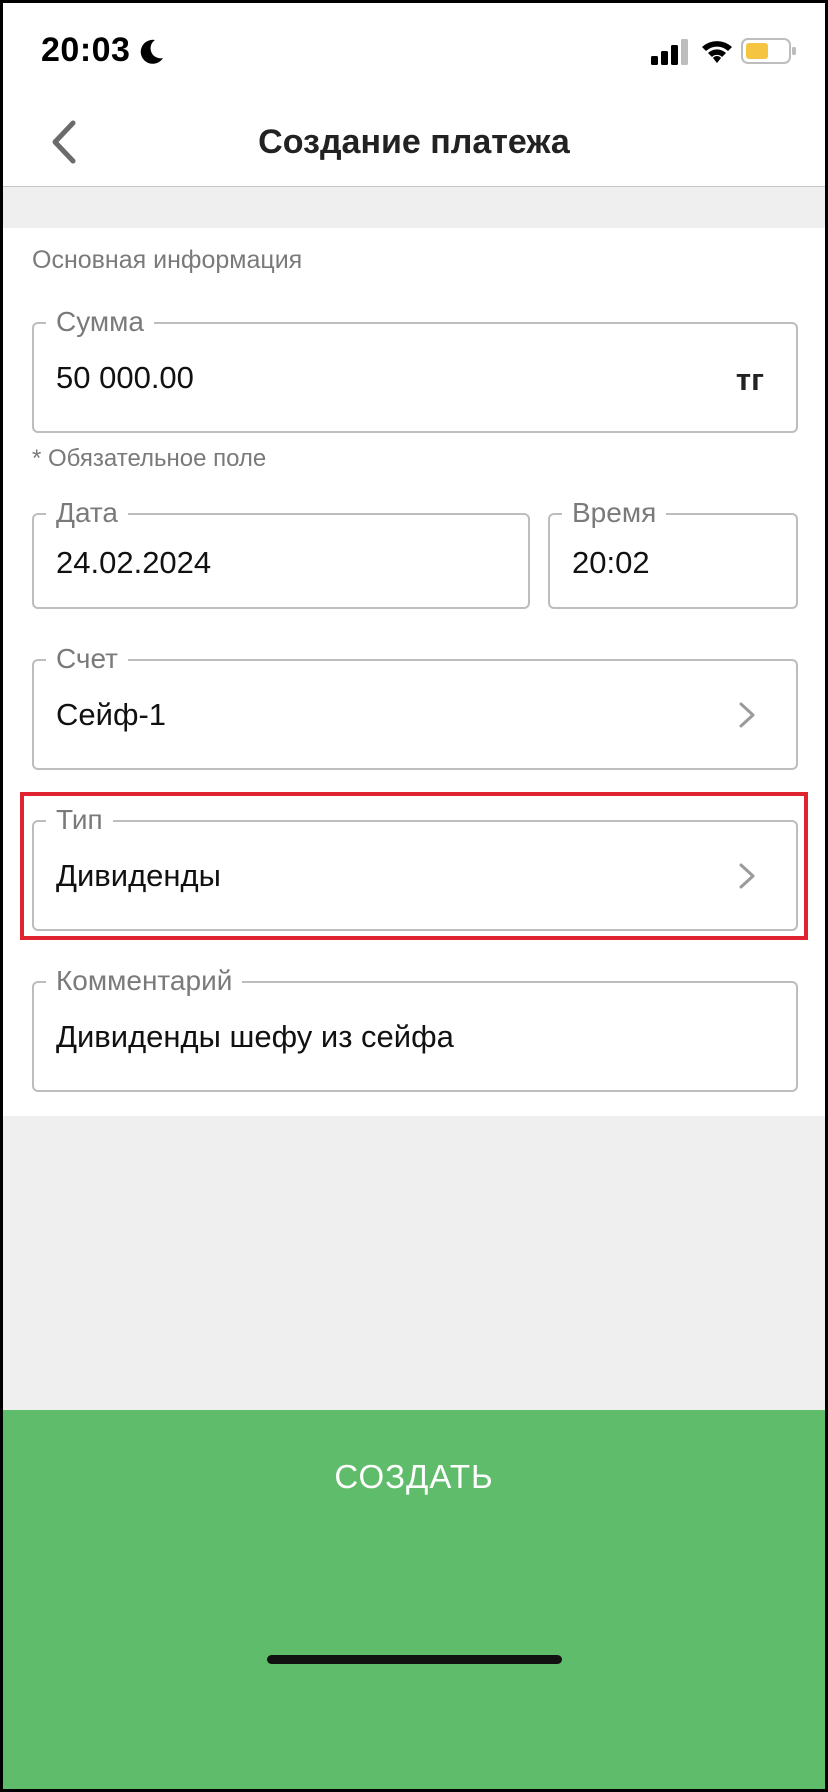 The height and width of the screenshot is (1792, 828). What do you see at coordinates (749, 379) in the screenshot?
I see `currency-suffix: тг` at bounding box center [749, 379].